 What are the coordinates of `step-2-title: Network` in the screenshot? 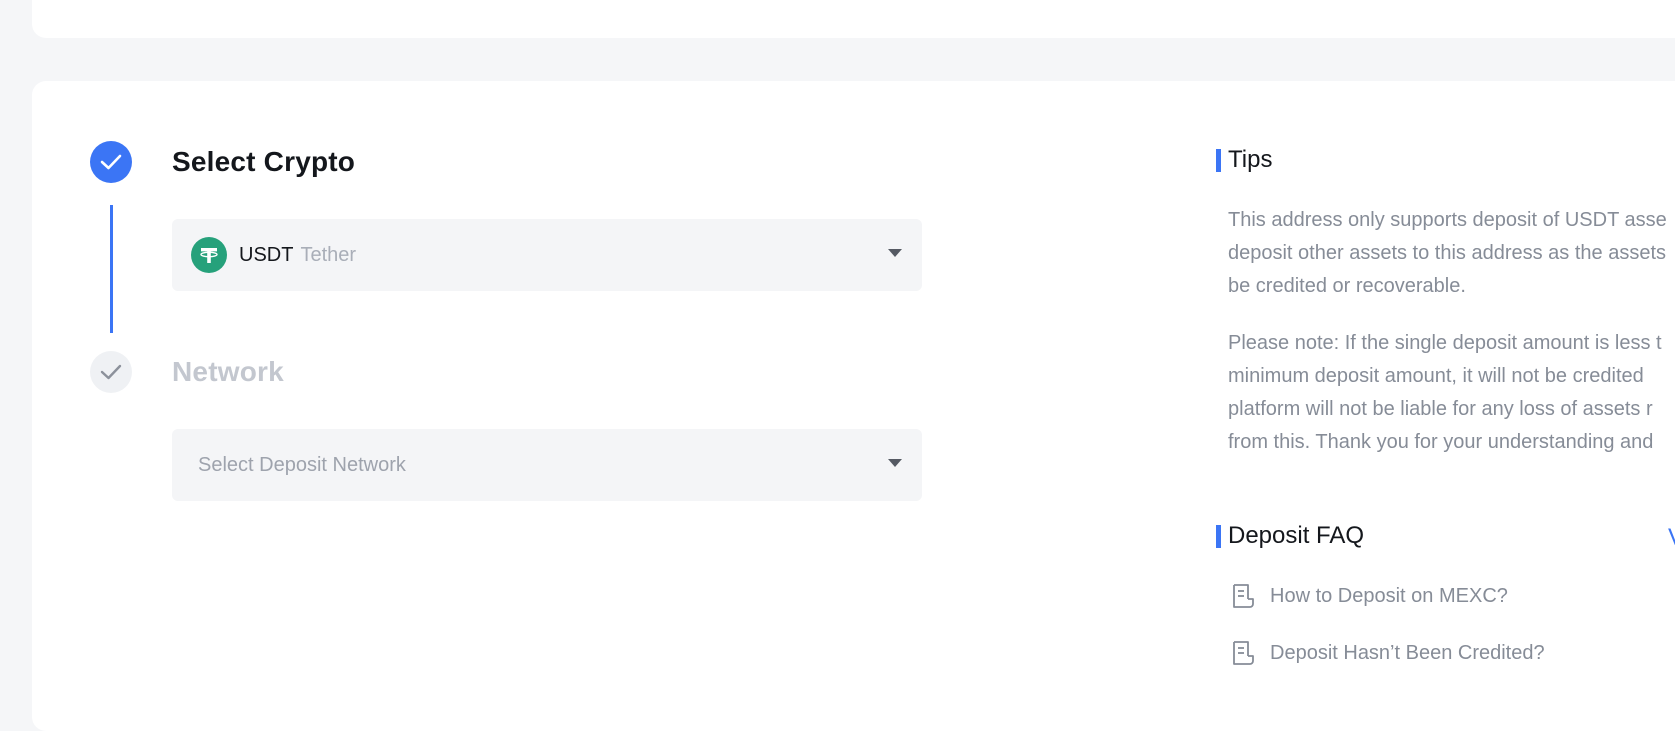 It's located at (228, 371).